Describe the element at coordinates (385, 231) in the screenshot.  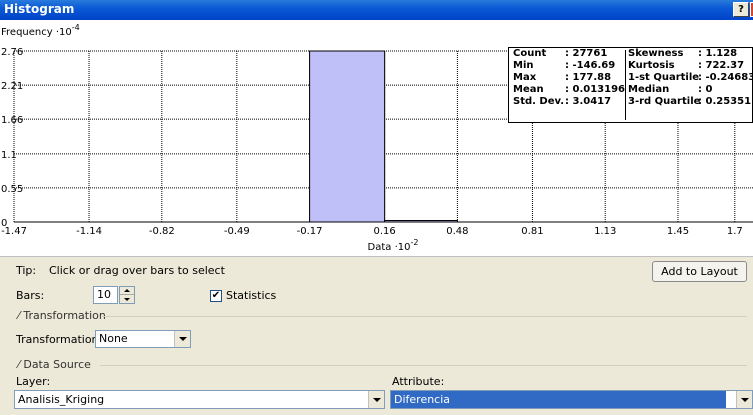
I see `x-tick-label: 0.16` at that location.